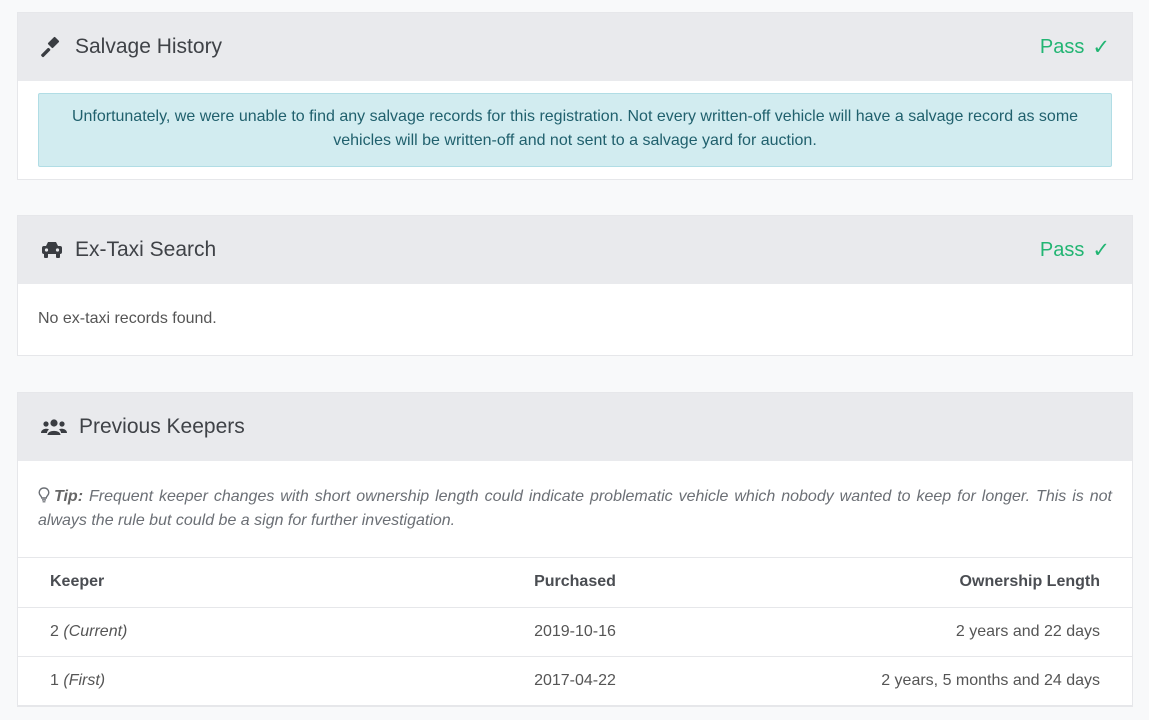  Describe the element at coordinates (575, 47) in the screenshot. I see `salvage-history-header: Salvage History Pass ✓` at that location.